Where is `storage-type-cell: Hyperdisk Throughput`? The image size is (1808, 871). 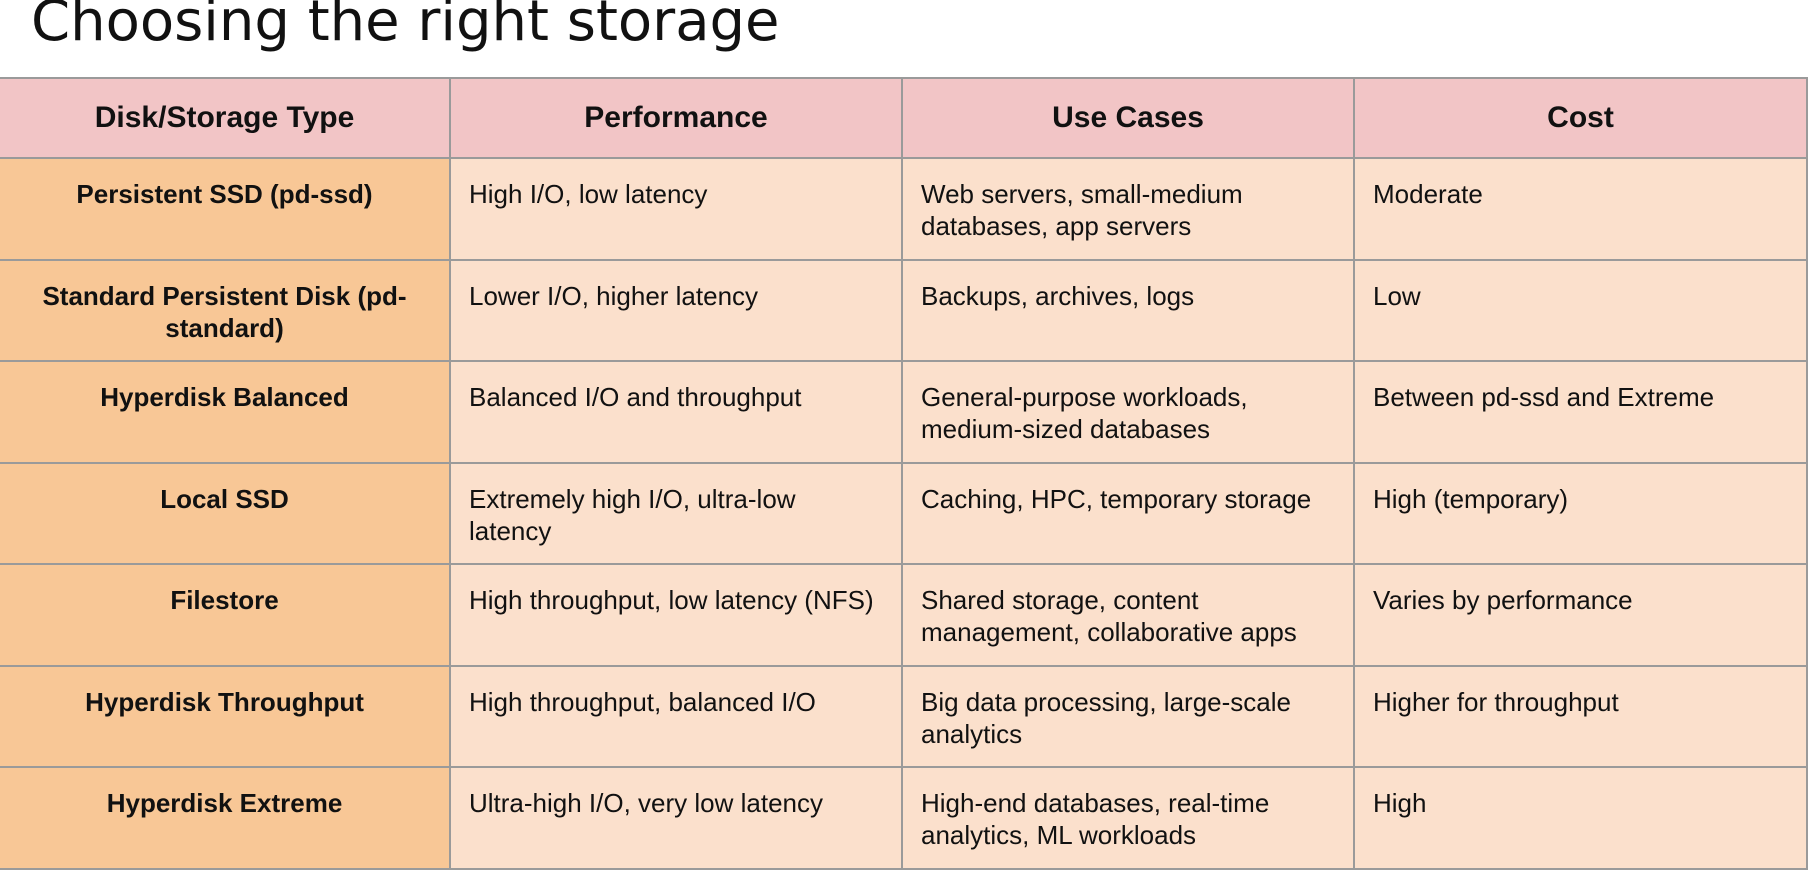 storage-type-cell: Hyperdisk Throughput is located at coordinates (225, 716).